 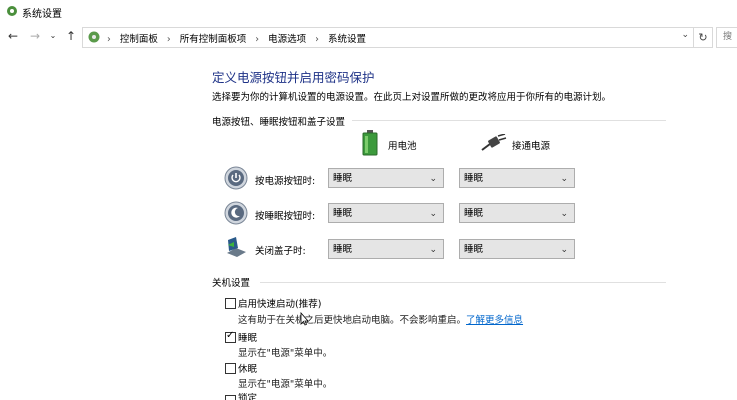 I want to click on page-heading: 定义电源按钮并启用密码保护, so click(x=293, y=77).